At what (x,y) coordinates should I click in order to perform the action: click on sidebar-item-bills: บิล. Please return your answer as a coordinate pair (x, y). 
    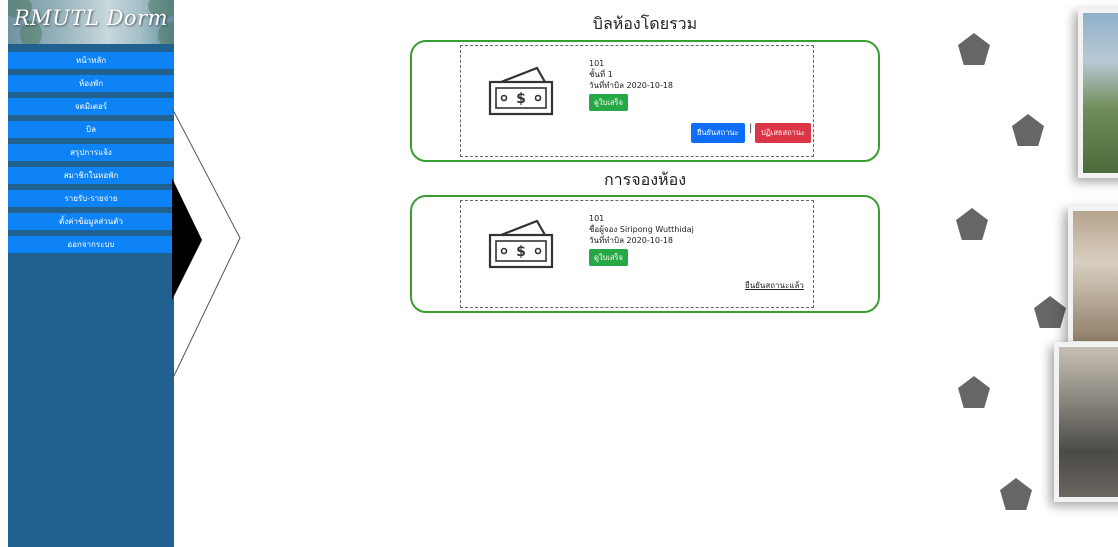
    Looking at the image, I should click on (91, 129).